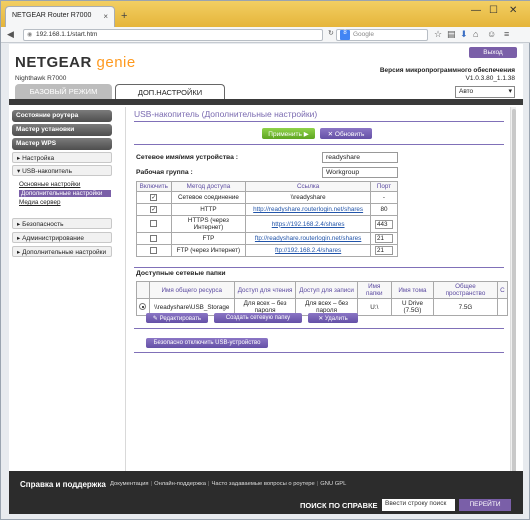  Describe the element at coordinates (502, 290) in the screenshot. I see `col-free-space: С` at that location.